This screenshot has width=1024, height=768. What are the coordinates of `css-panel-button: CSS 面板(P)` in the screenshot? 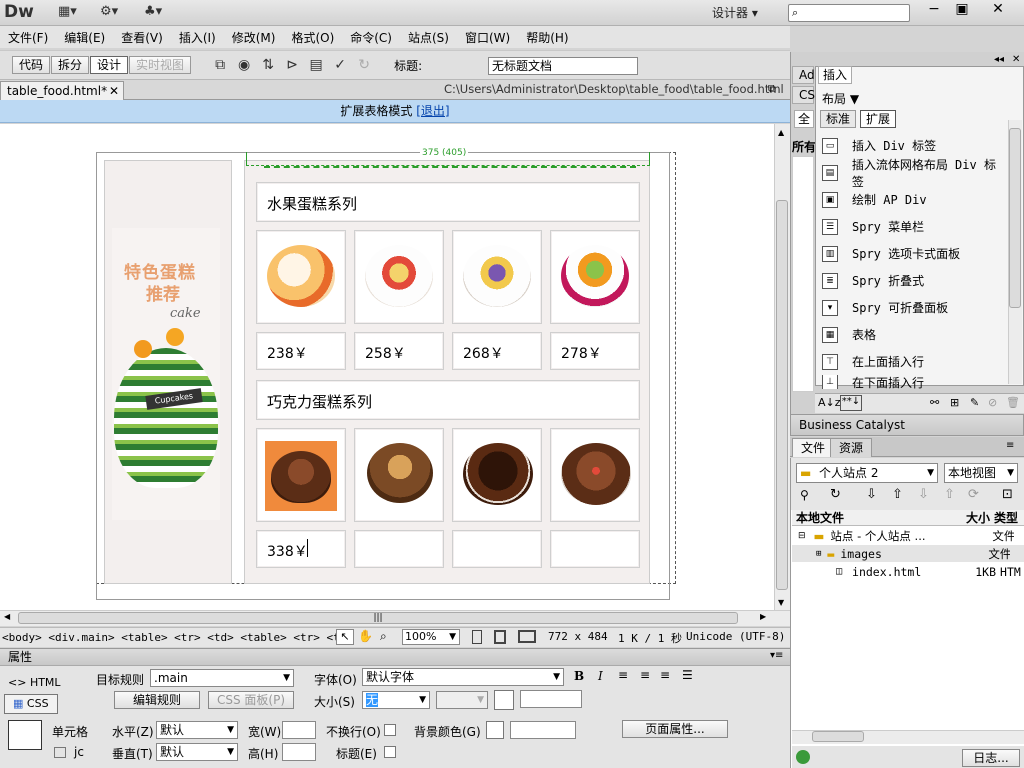 It's located at (251, 700).